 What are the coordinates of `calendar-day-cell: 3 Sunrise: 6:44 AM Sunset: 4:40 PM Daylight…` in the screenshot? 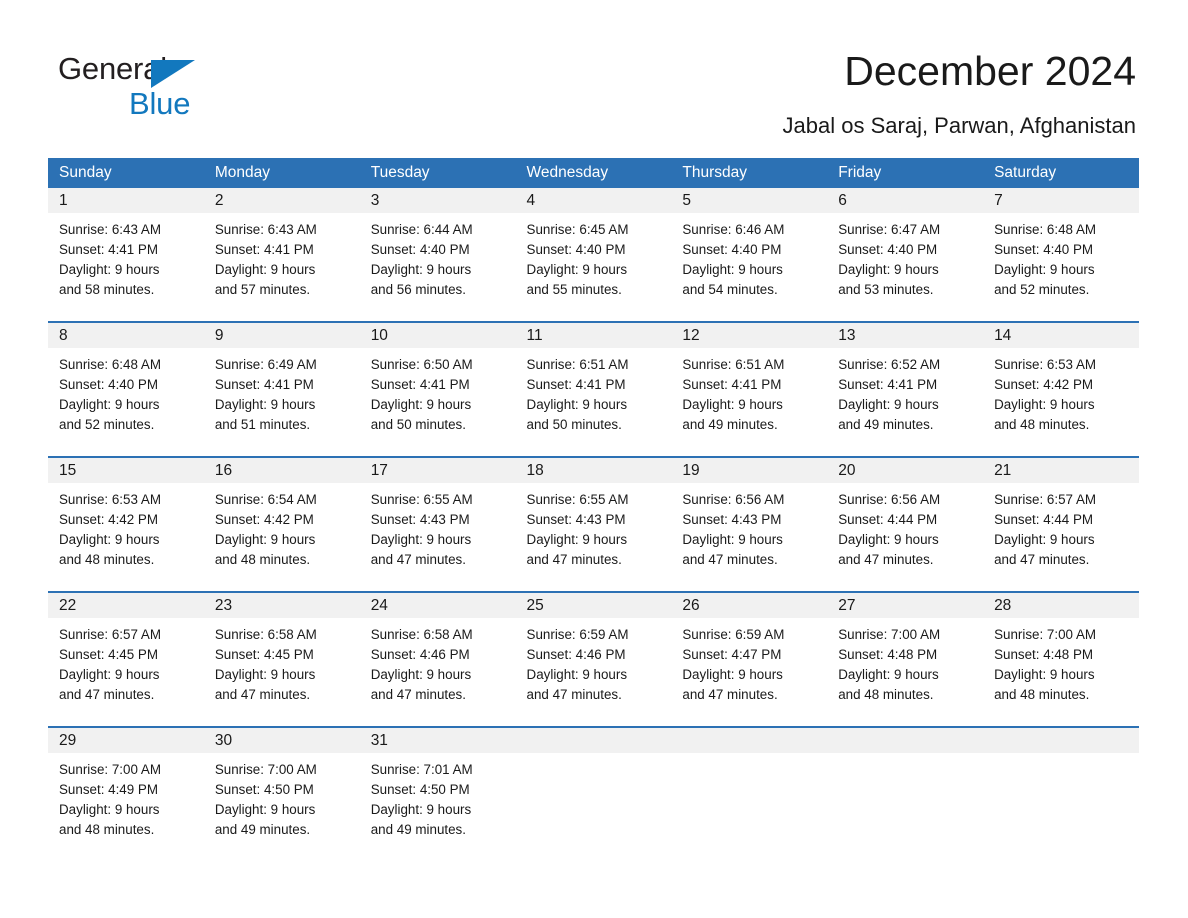 It's located at (437, 249).